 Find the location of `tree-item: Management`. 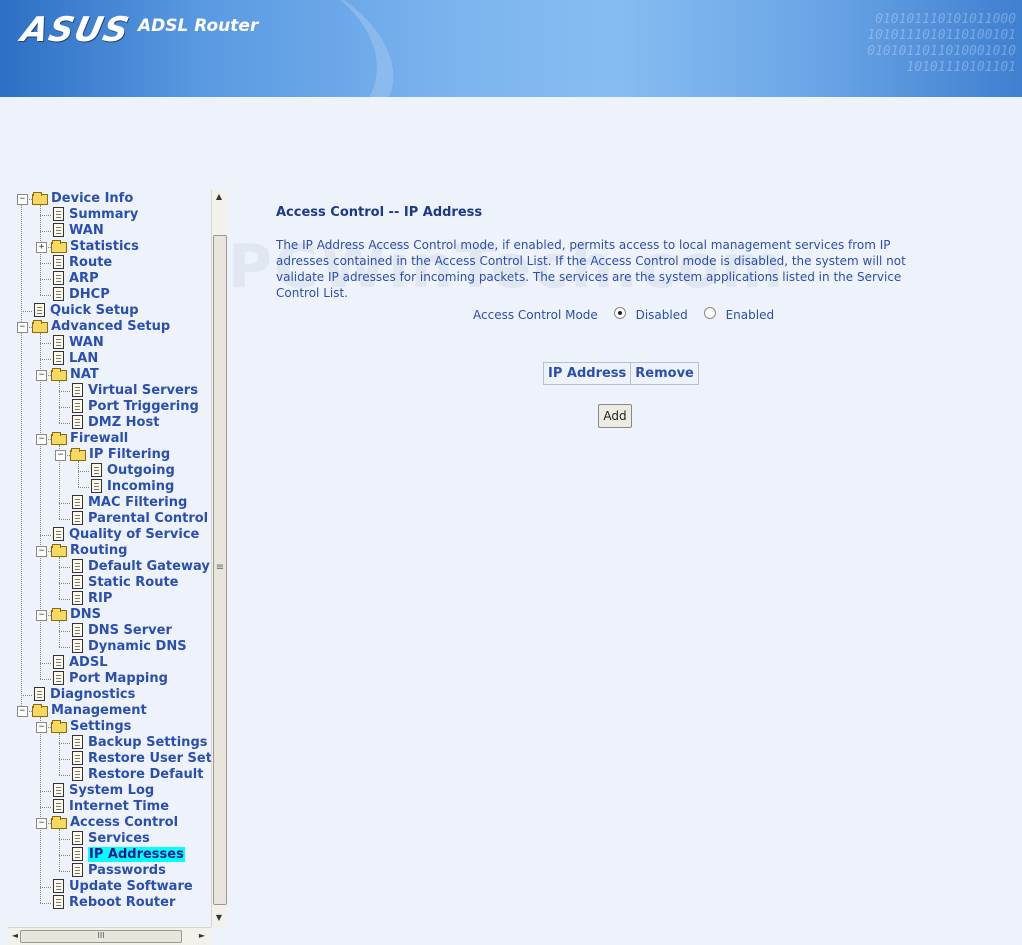

tree-item: Management is located at coordinates (89, 711).